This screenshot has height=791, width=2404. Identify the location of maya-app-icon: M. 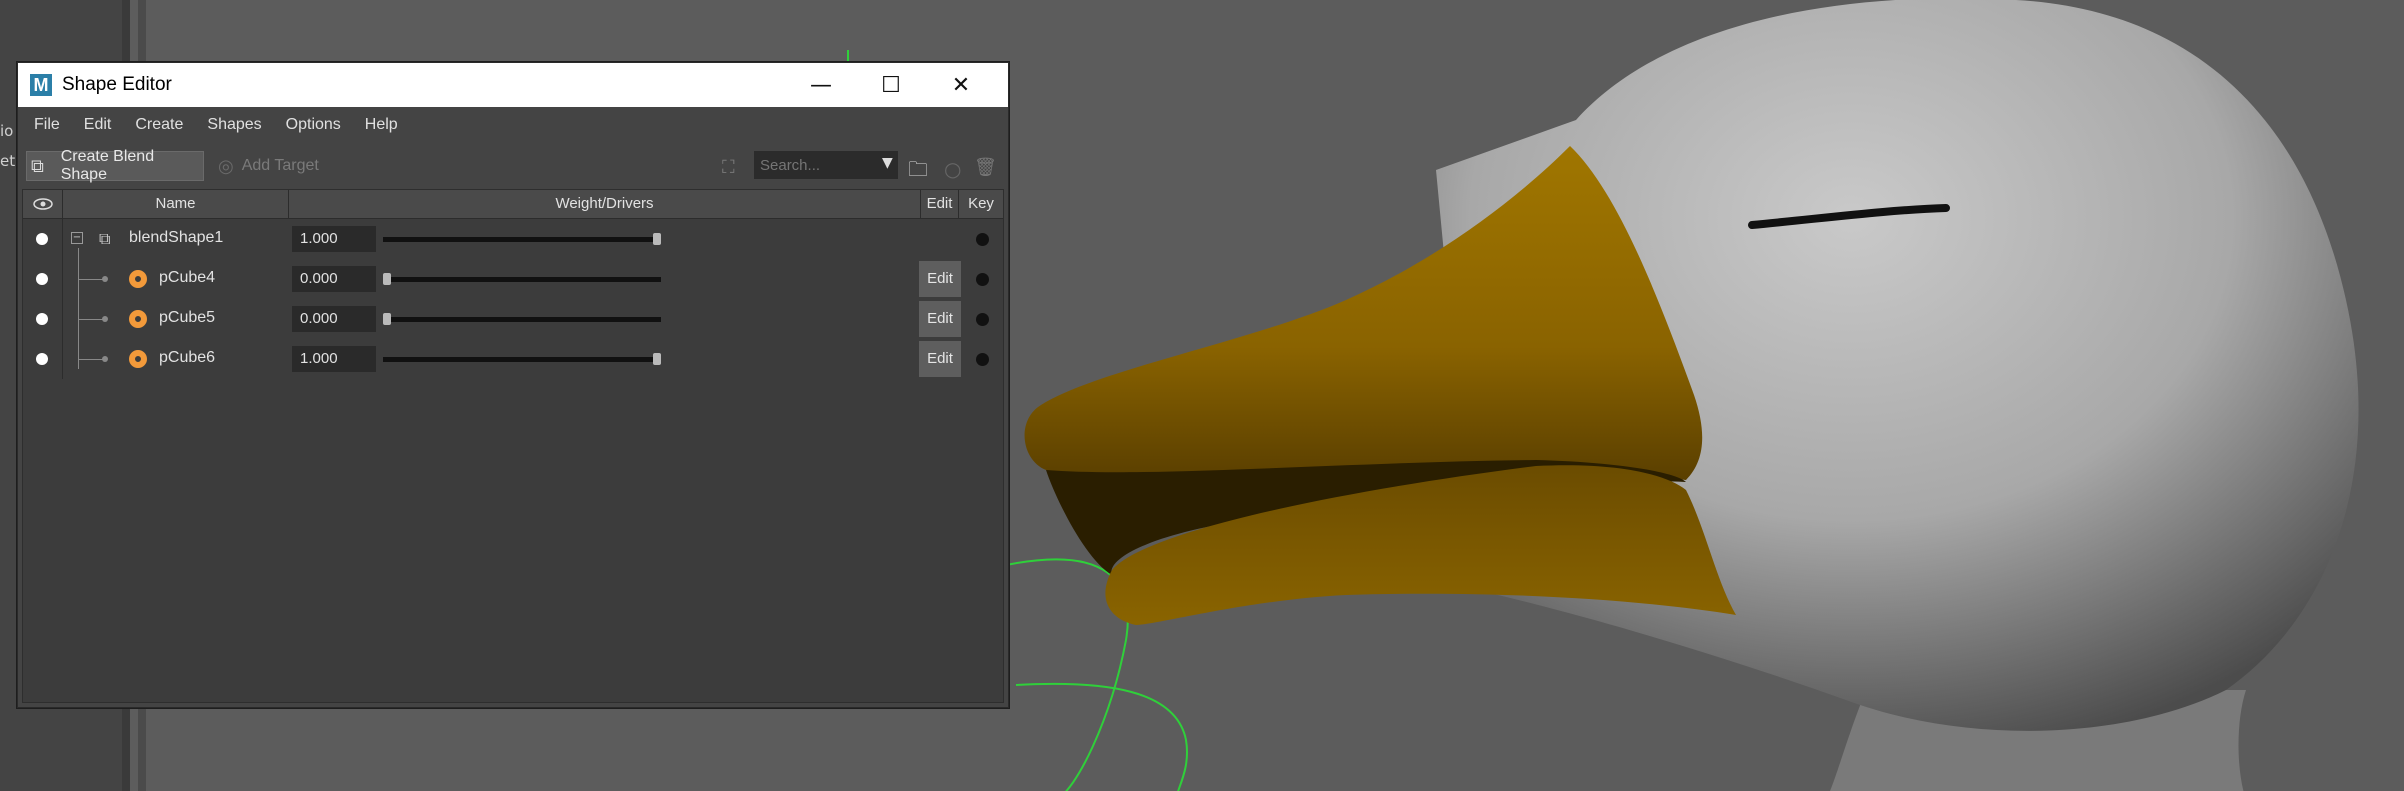
(41, 85).